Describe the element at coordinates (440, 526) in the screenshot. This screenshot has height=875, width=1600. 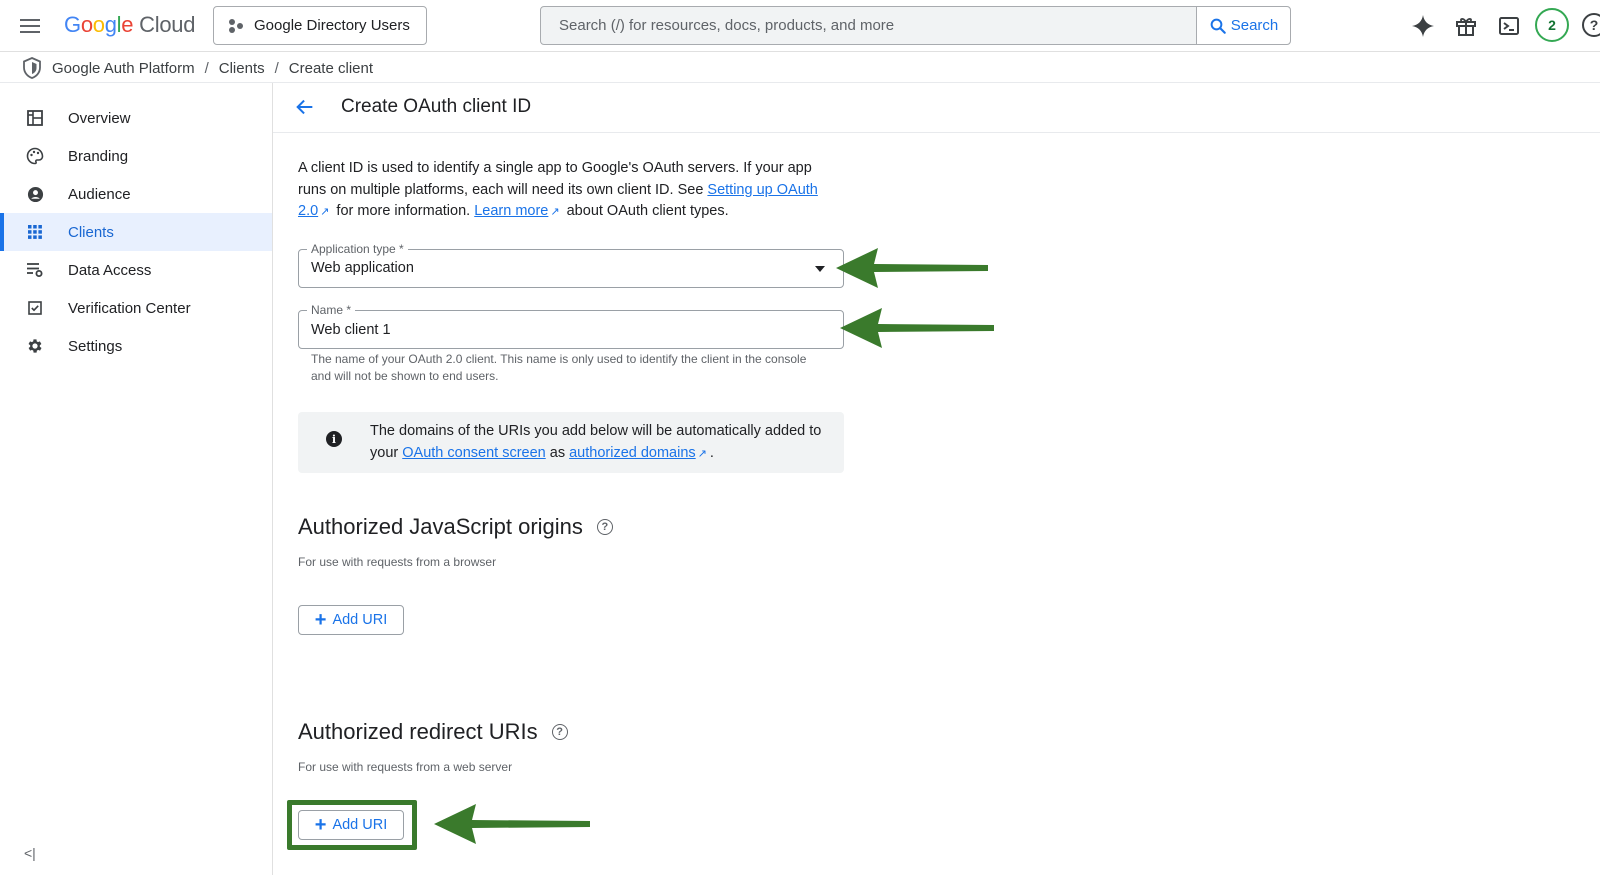
I see `js-origins-title: Authorized JavaScript origins` at that location.